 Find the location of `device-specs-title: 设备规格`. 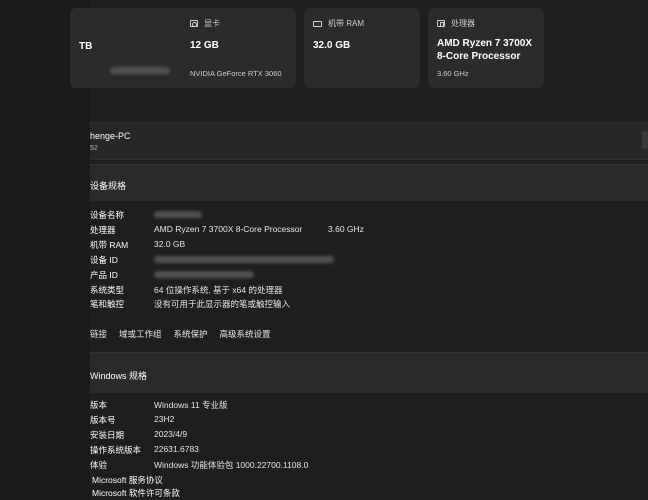

device-specs-title: 设备规格 is located at coordinates (108, 186).